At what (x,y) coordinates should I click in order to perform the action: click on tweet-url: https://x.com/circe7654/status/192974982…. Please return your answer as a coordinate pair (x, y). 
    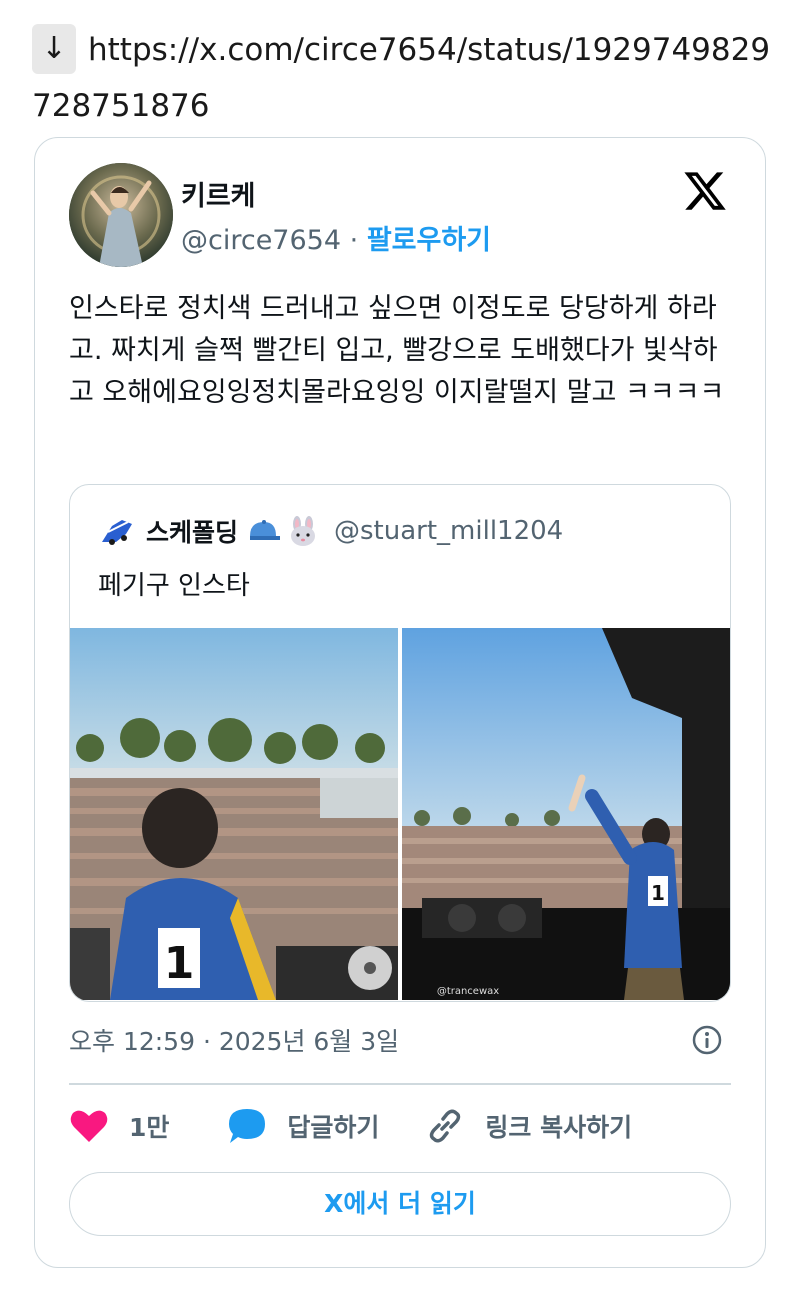
    Looking at the image, I should click on (401, 78).